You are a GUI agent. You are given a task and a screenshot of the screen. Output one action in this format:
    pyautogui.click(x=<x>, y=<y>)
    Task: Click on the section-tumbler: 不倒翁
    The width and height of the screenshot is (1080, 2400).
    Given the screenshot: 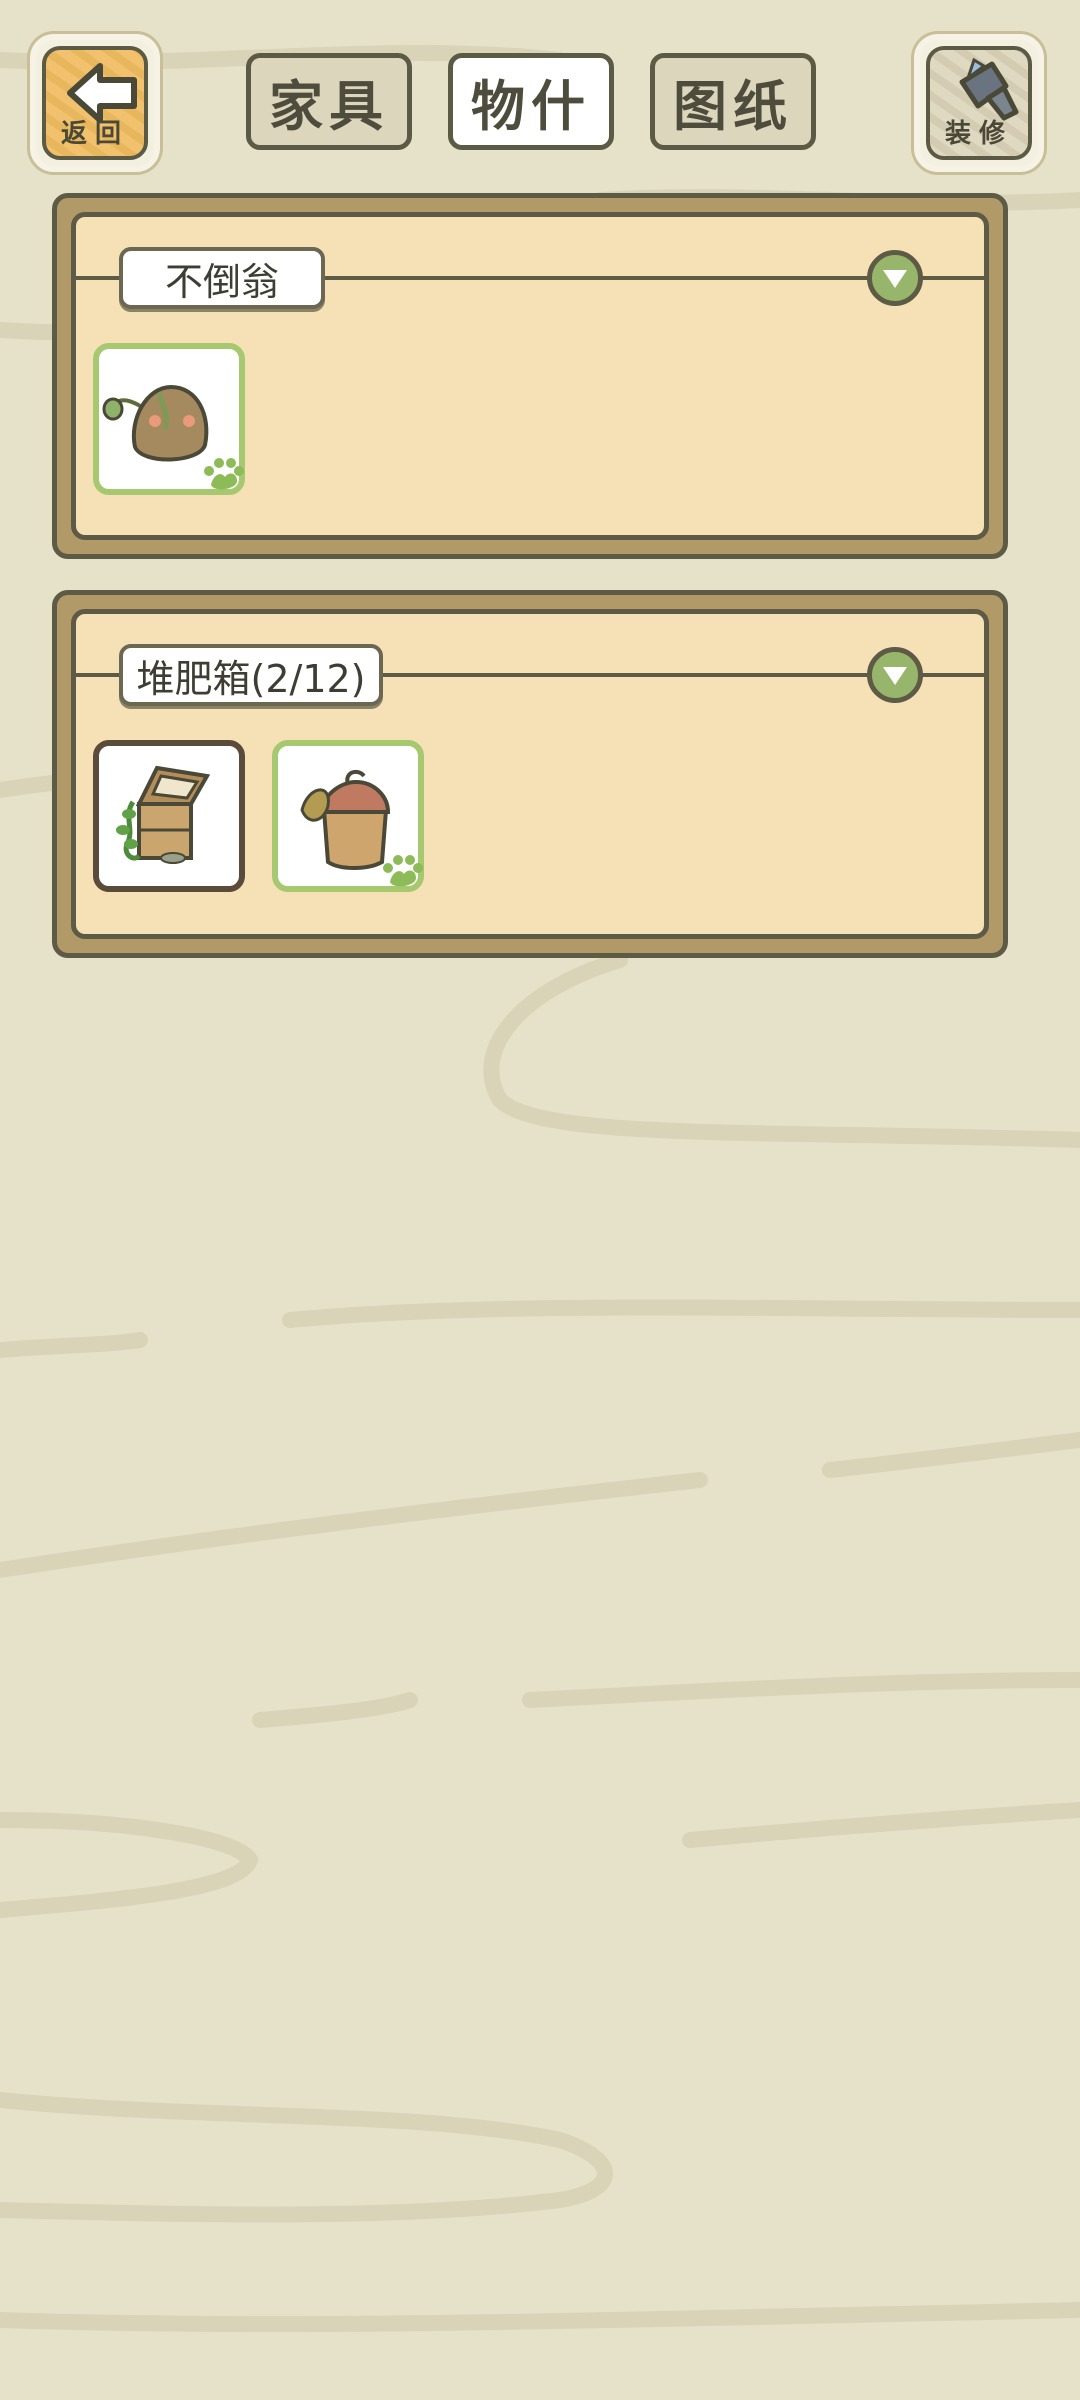 What is the action you would take?
    pyautogui.click(x=530, y=376)
    